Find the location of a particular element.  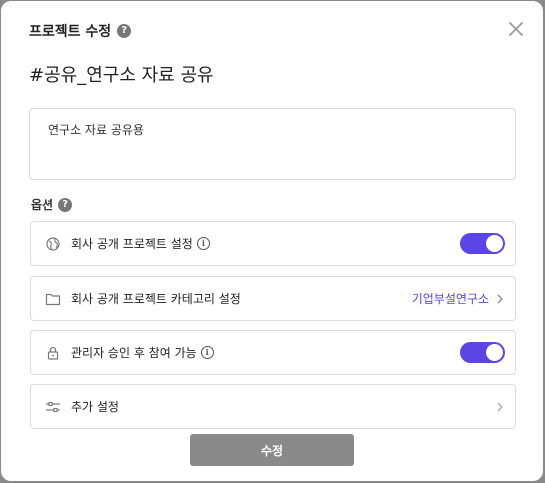

options-help-icon: ? is located at coordinates (65, 204).